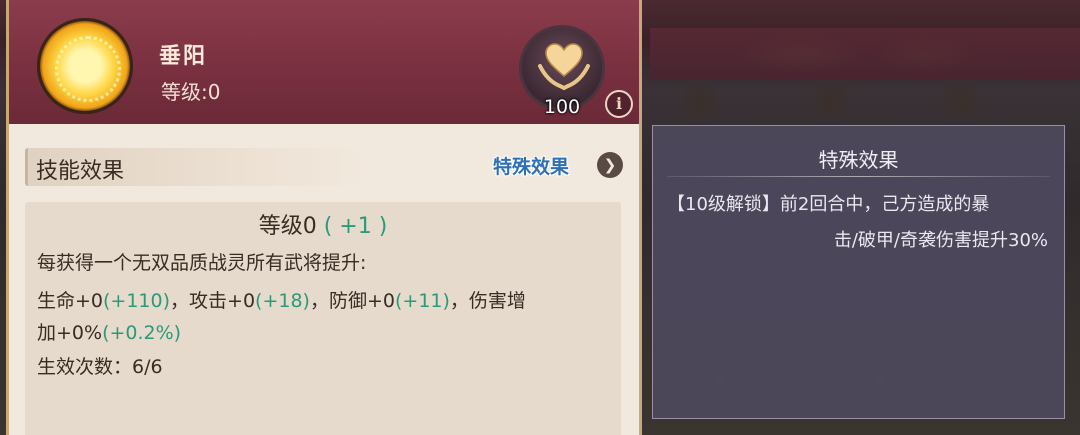  Describe the element at coordinates (610, 165) in the screenshot. I see `chevron-right-icon: ❯` at that location.